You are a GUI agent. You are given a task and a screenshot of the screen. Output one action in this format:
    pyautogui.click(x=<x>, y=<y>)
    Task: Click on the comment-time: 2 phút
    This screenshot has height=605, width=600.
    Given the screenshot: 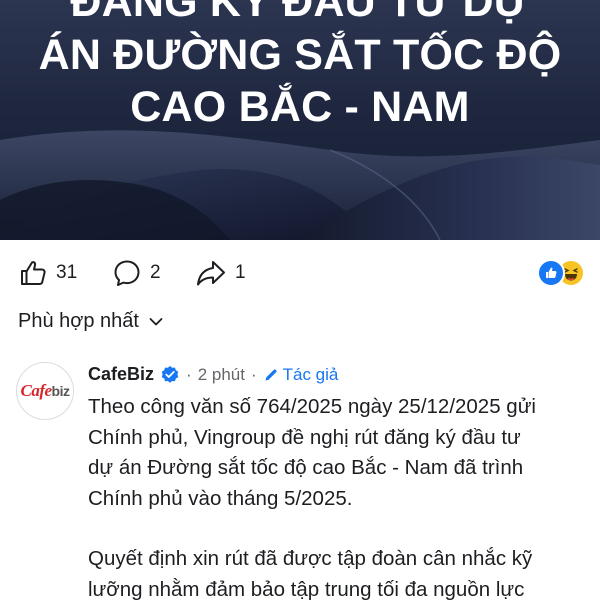 What is the action you would take?
    pyautogui.click(x=221, y=375)
    